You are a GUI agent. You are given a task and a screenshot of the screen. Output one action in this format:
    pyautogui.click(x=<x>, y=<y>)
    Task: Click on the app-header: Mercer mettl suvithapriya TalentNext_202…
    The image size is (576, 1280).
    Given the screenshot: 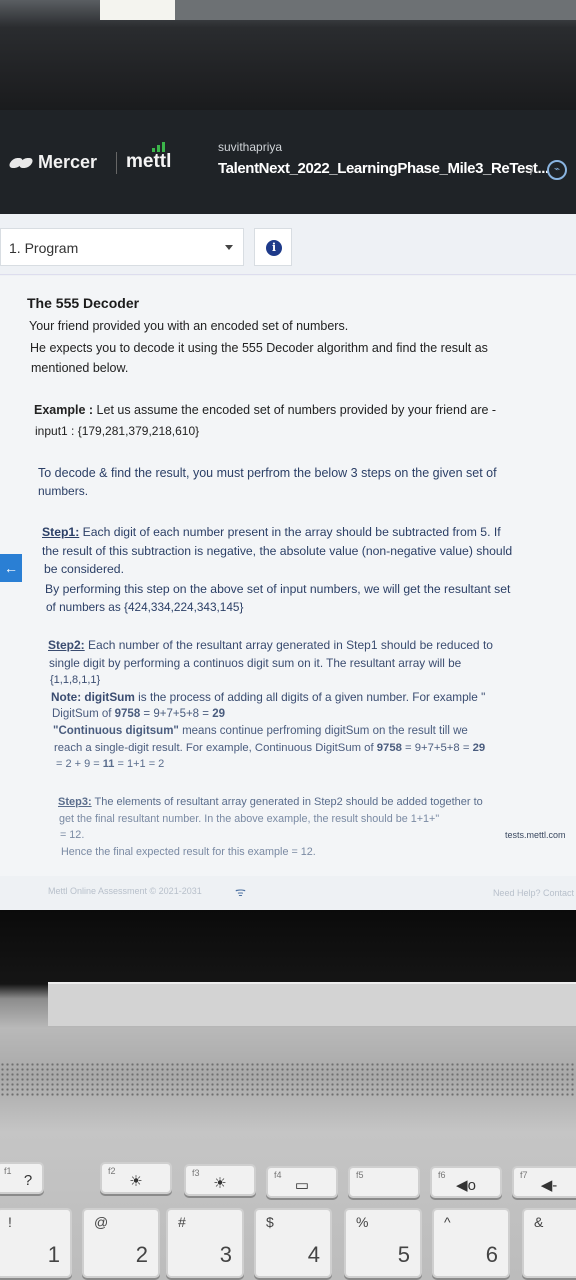 What is the action you would take?
    pyautogui.click(x=288, y=162)
    